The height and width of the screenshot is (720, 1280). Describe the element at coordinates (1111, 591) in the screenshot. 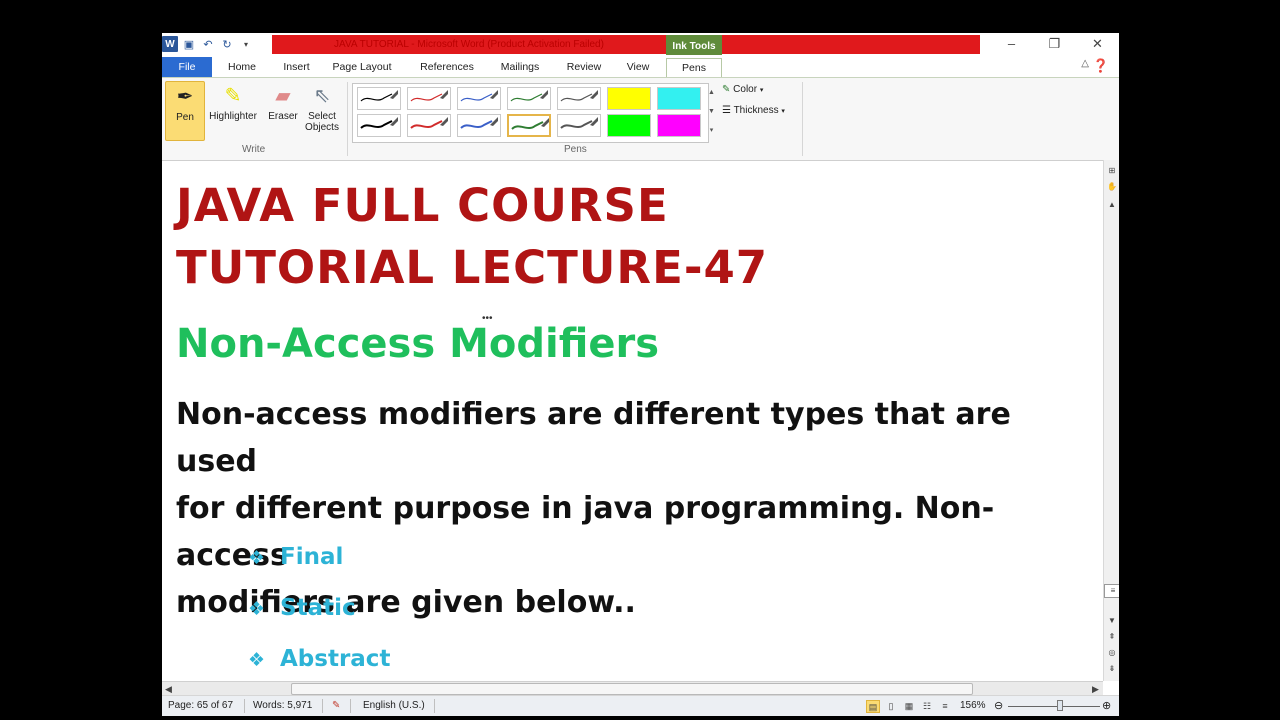

I see `scroll-thumb: ≡` at that location.